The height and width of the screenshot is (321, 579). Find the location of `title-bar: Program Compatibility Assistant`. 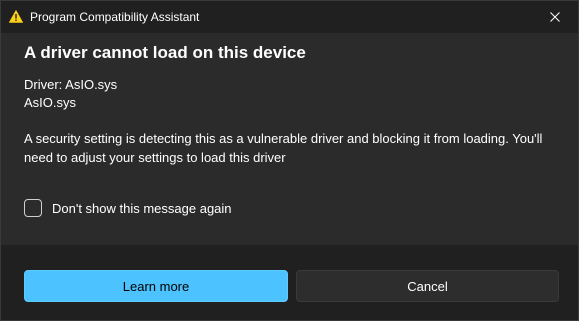

title-bar: Program Compatibility Assistant is located at coordinates (289, 17).